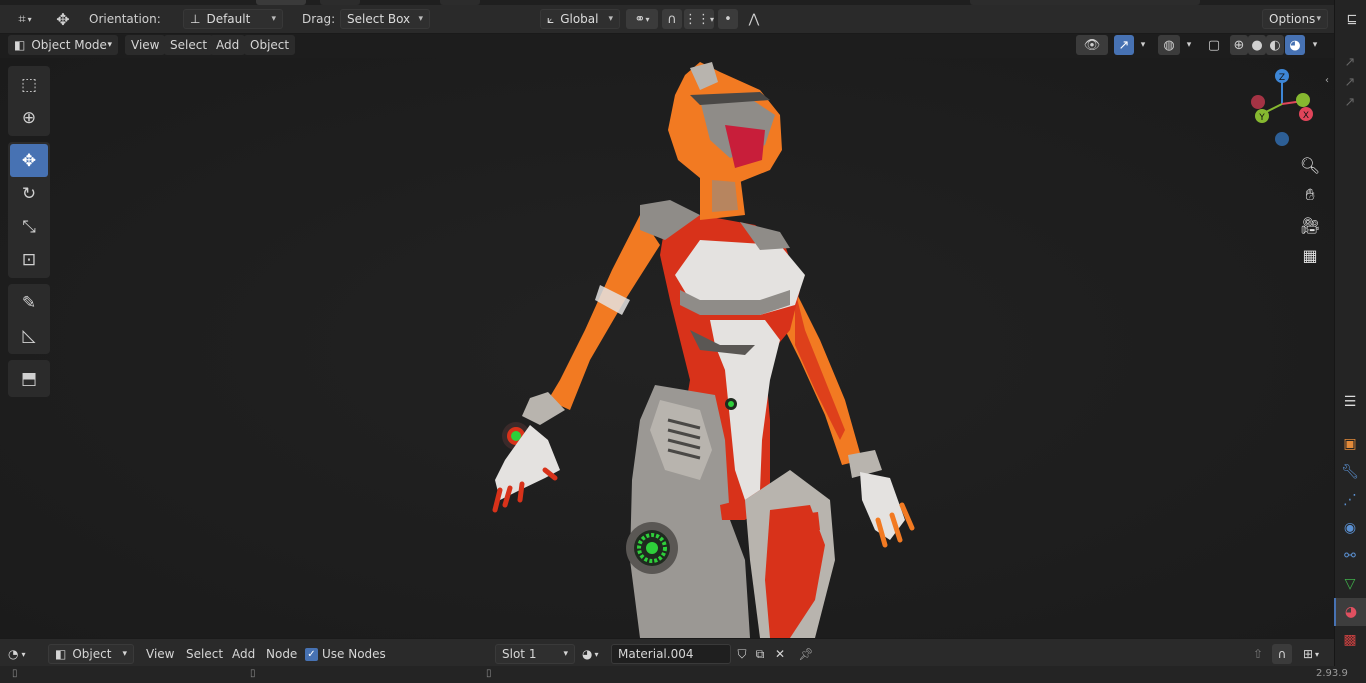 The image size is (1366, 683). Describe the element at coordinates (596, 654) in the screenshot. I see `browse-material-button: ◕ ▾` at that location.